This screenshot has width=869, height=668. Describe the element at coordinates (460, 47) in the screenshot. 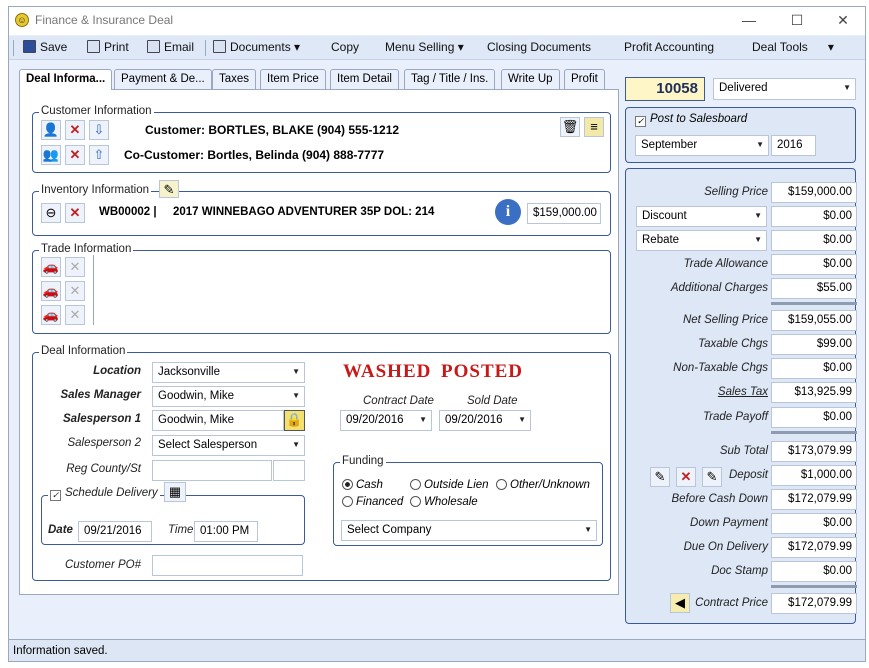

I see `chevron-down-icon: ▾` at that location.